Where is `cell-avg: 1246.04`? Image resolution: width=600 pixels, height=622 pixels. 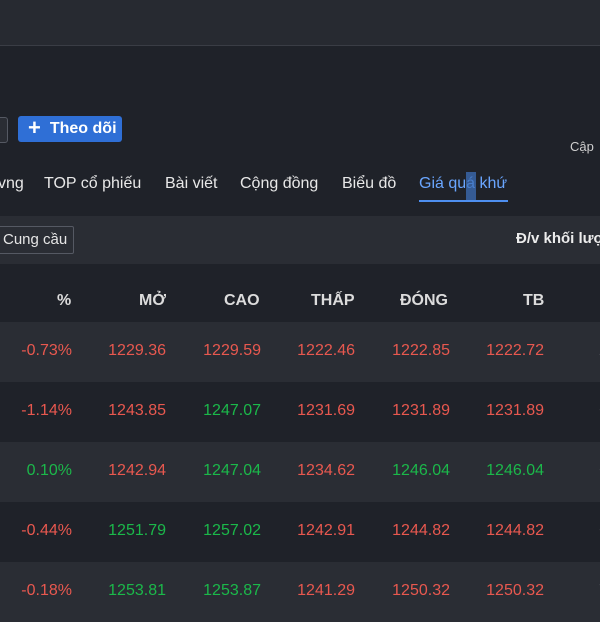 cell-avg: 1246.04 is located at coordinates (515, 470).